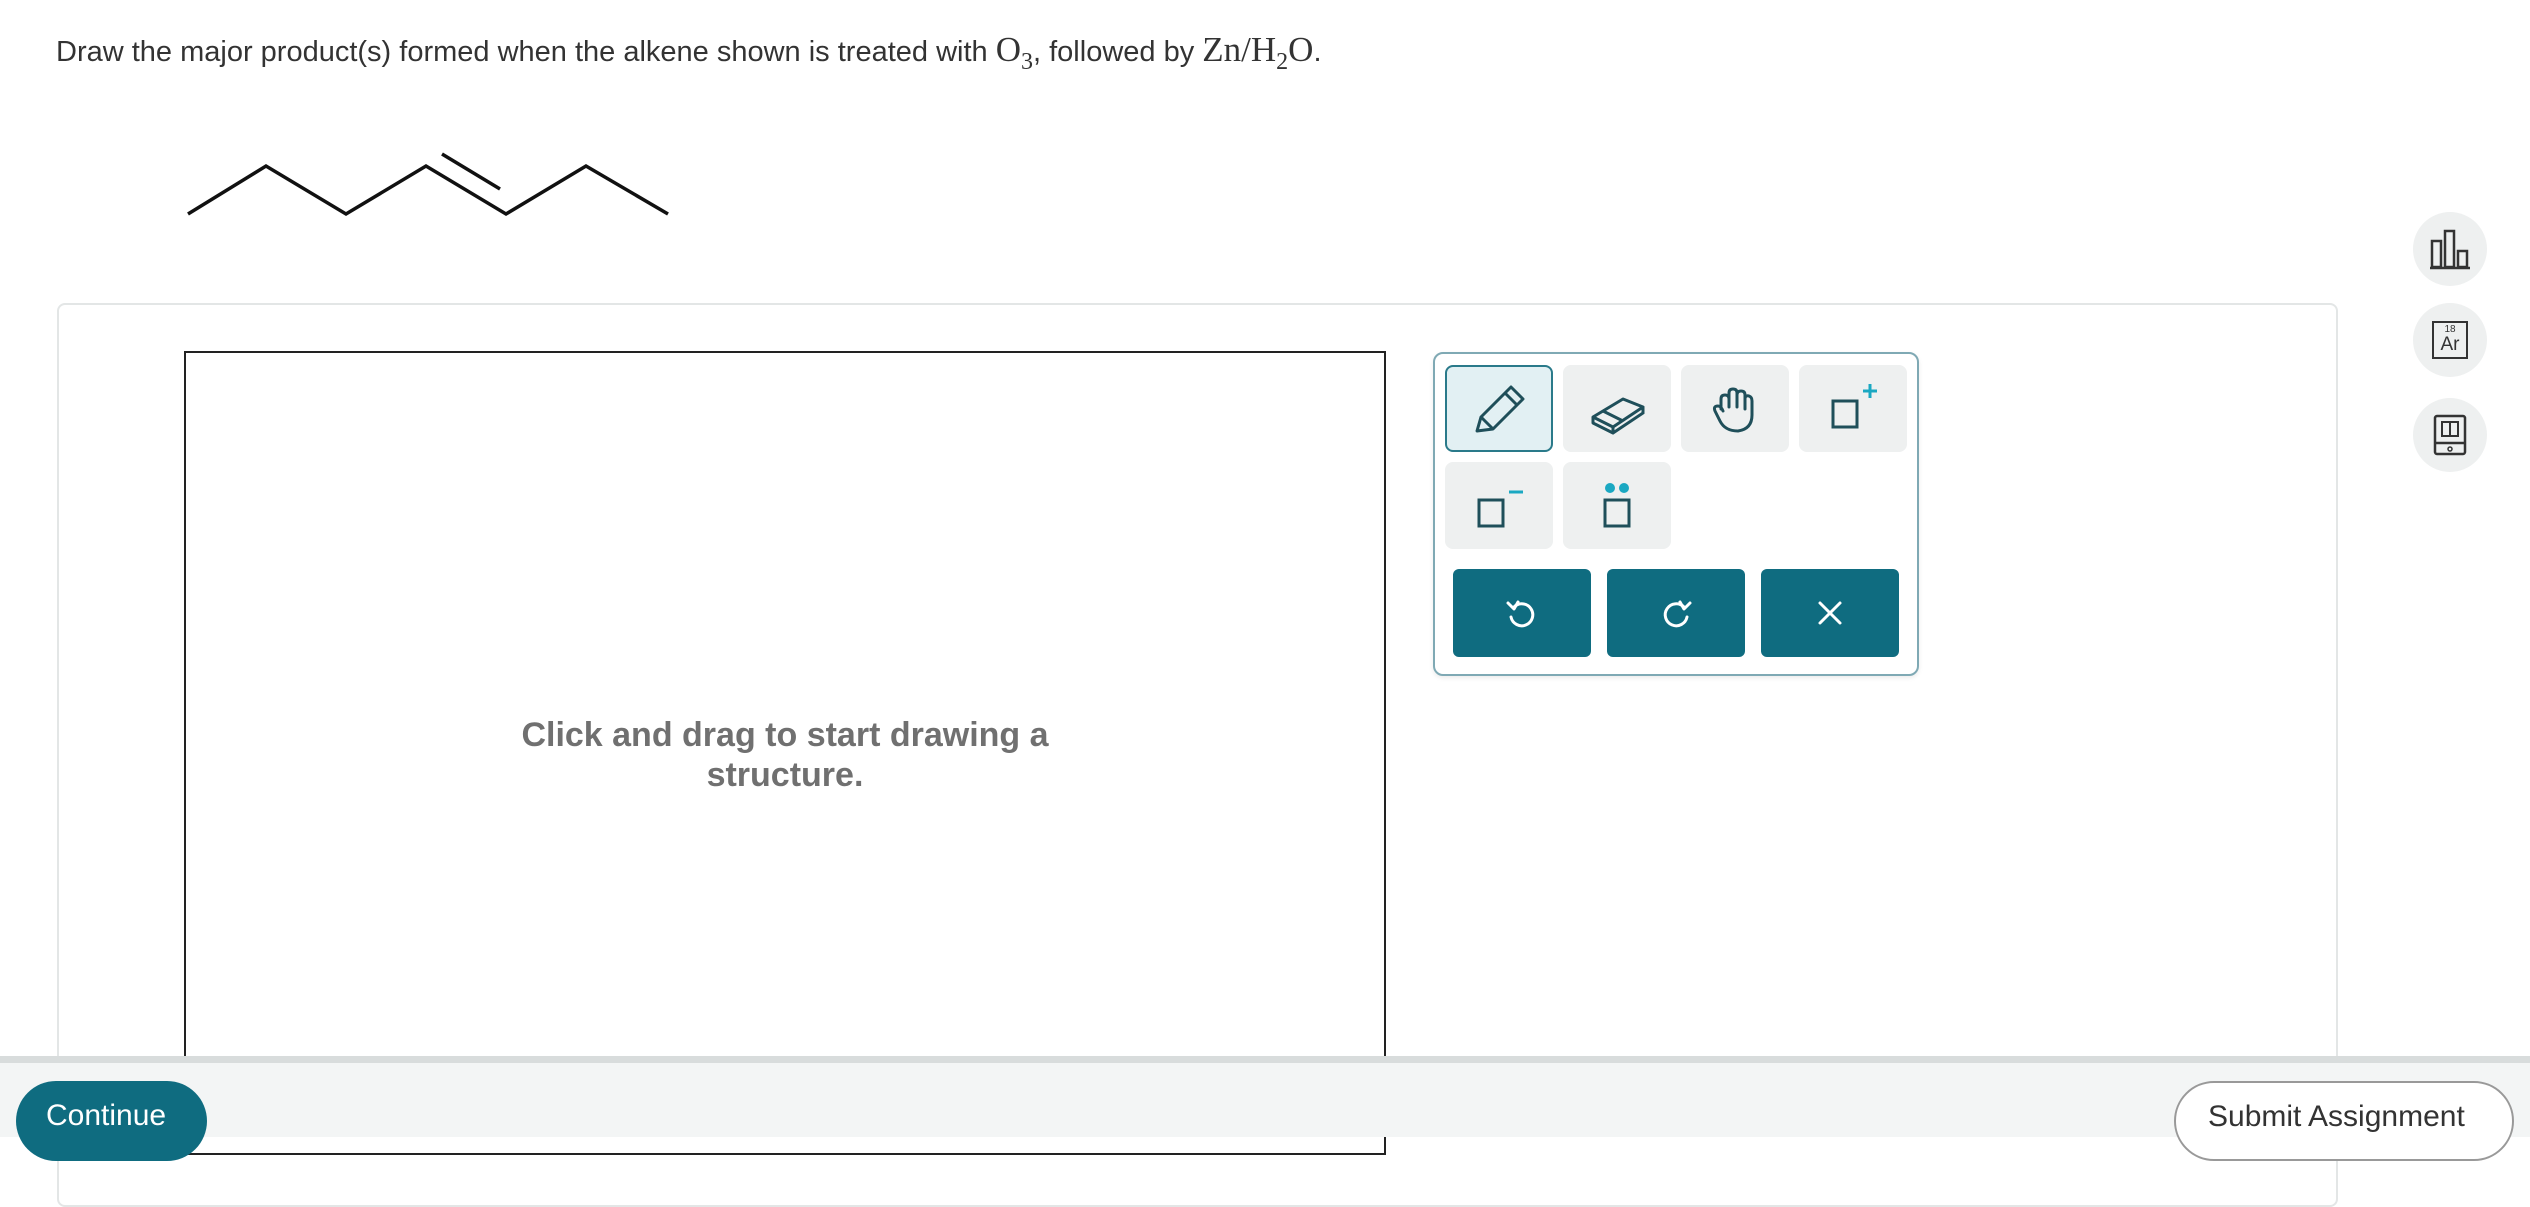 This screenshot has height=1207, width=2530. I want to click on negative-charge-tool-button, so click(1499, 505).